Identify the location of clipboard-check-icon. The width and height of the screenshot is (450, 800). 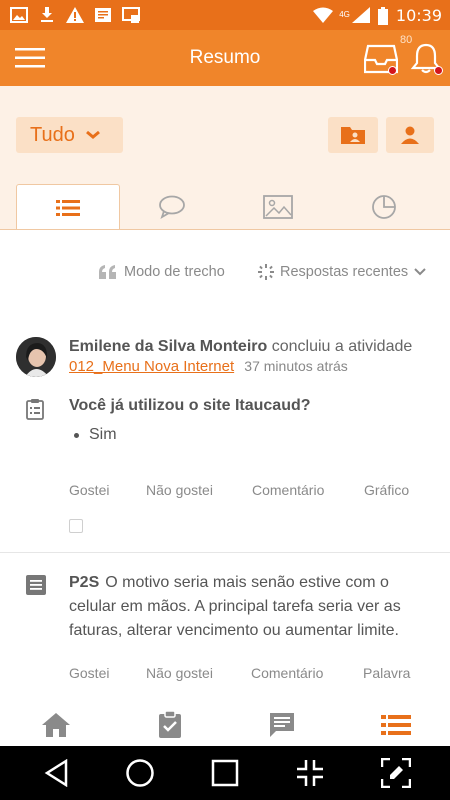
(170, 724).